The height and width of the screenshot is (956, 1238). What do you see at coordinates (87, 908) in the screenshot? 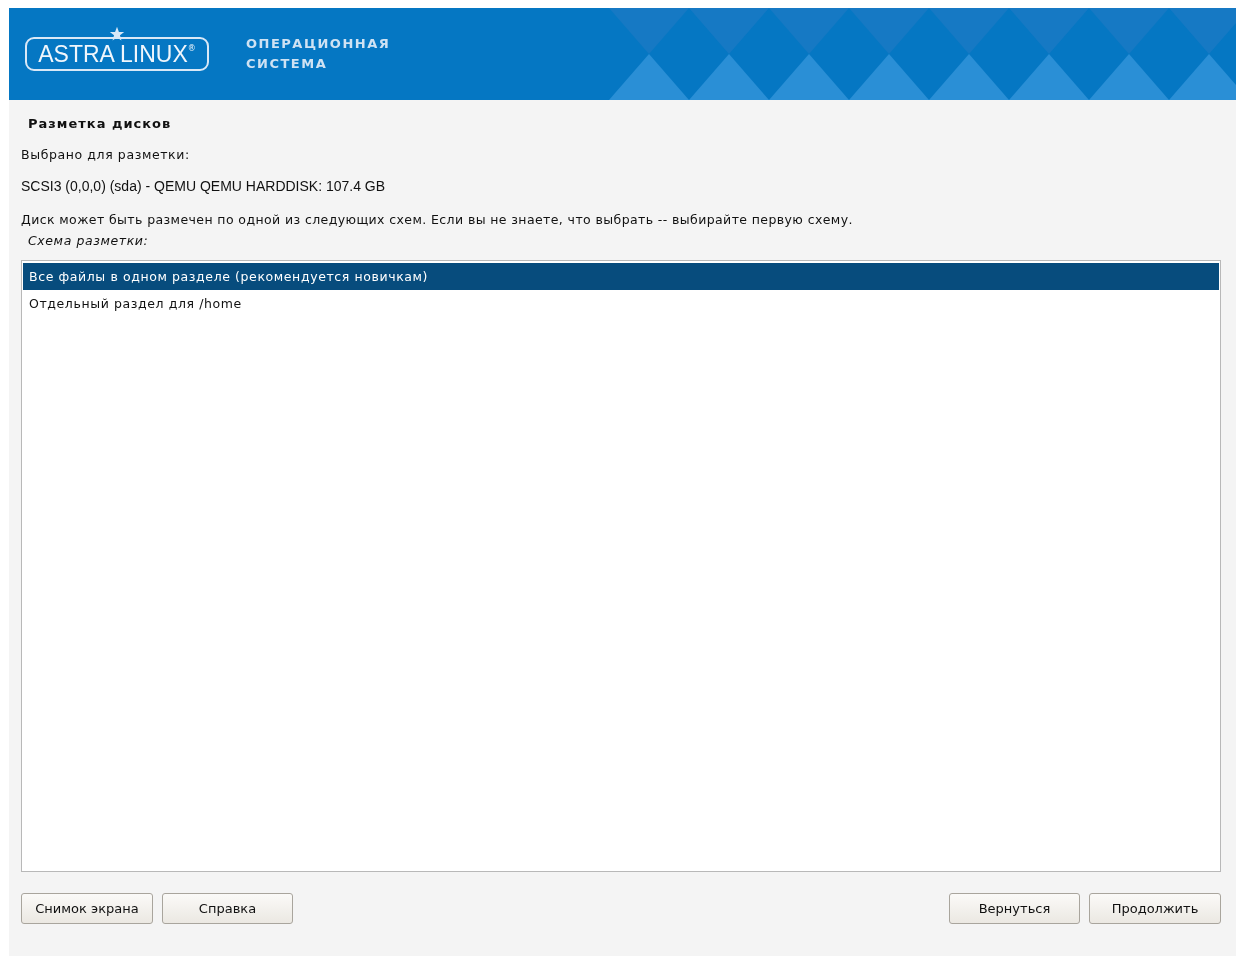
I see `action-button: Снимок экрана` at bounding box center [87, 908].